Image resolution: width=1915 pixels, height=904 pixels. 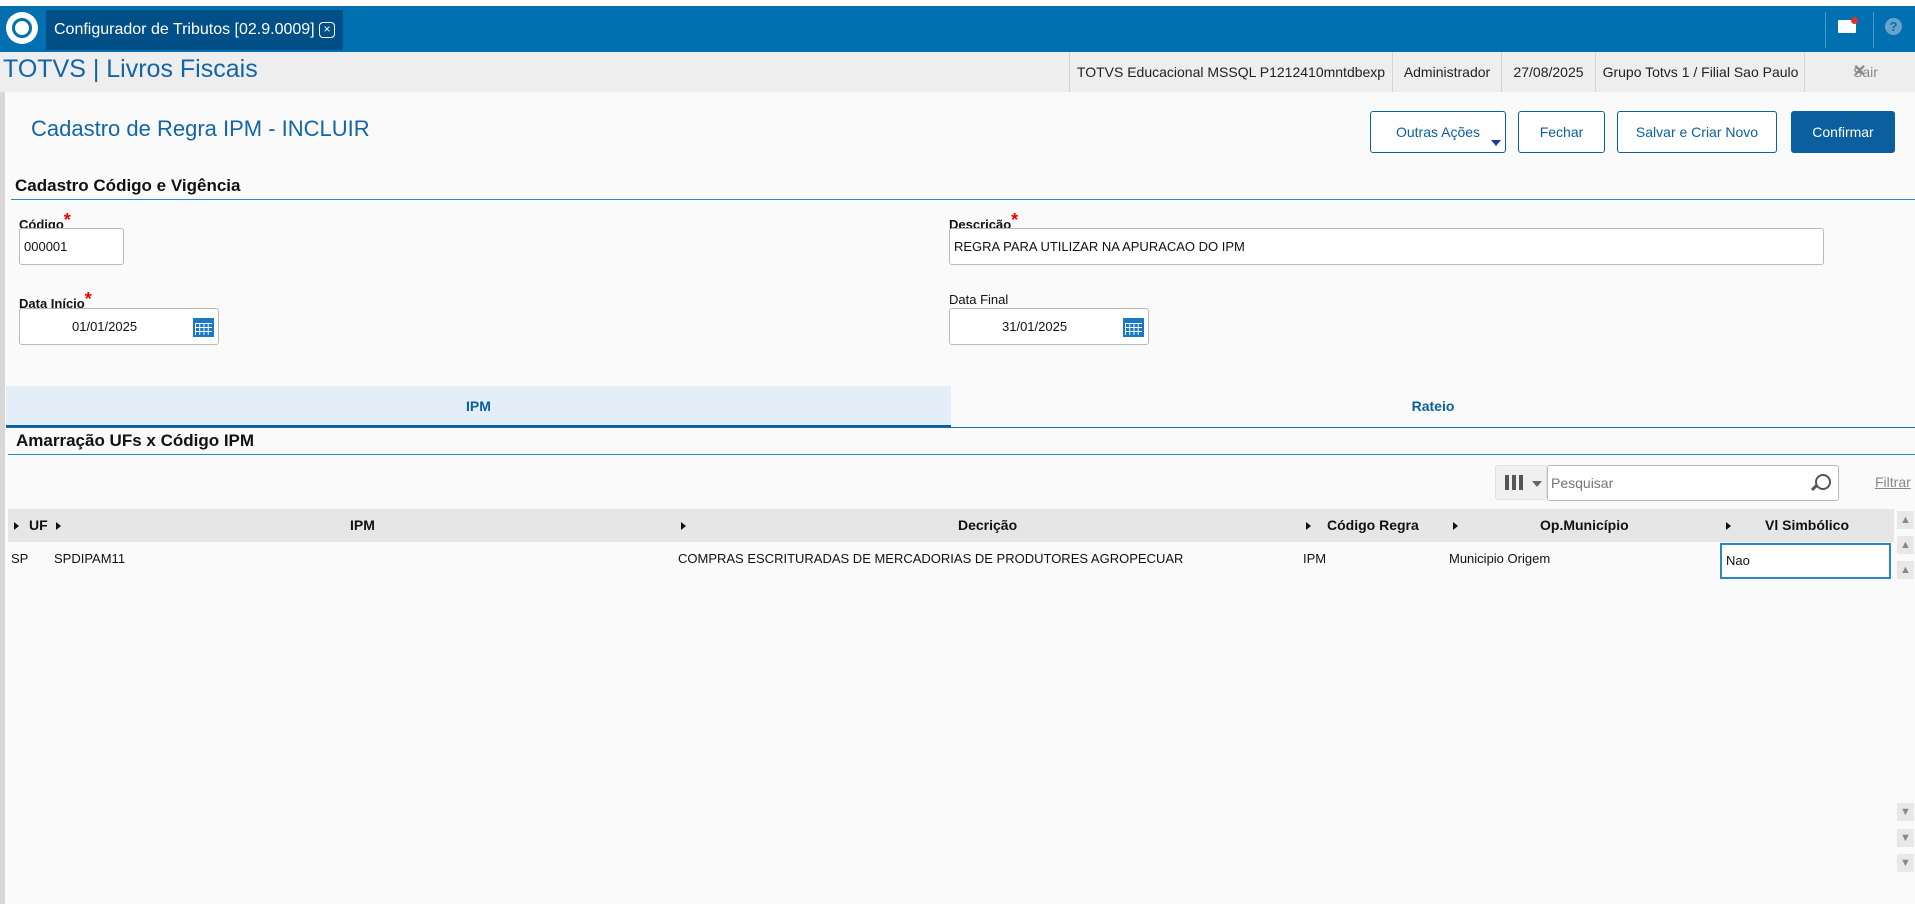 I want to click on data-final-label: Data Final, so click(x=979, y=299).